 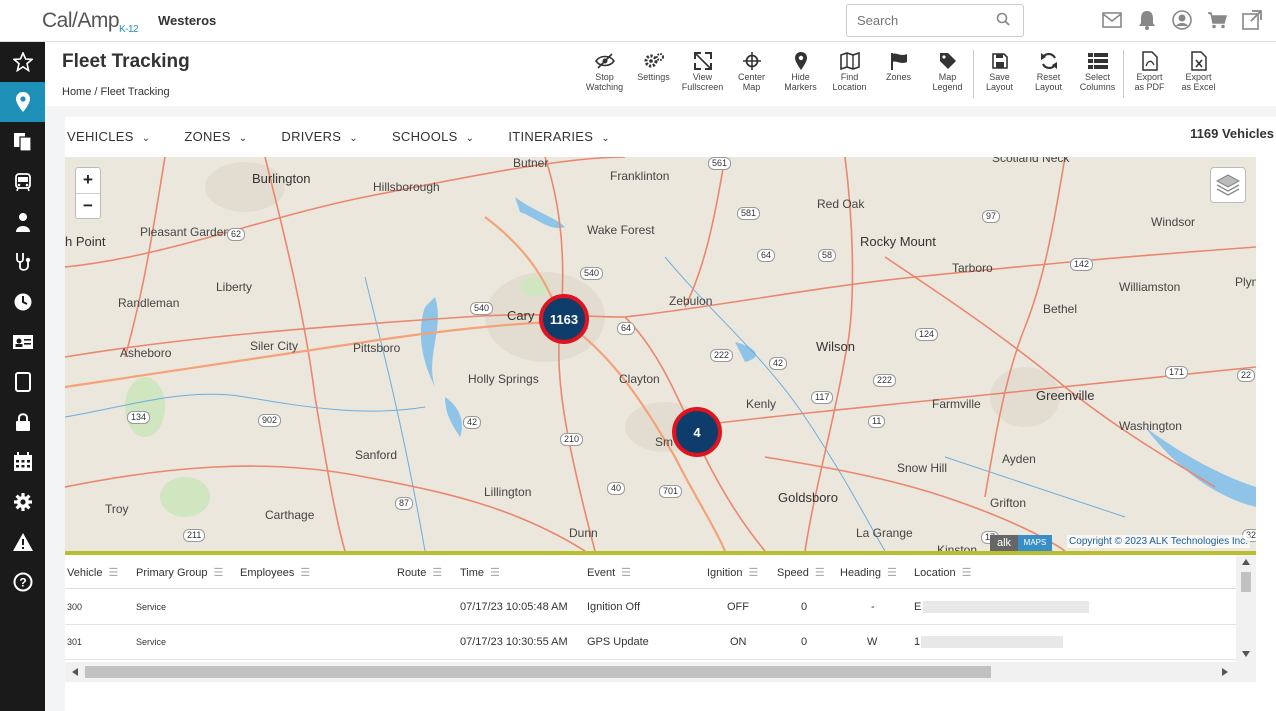 I want to click on vehicle-cluster-marker: 4, so click(x=697, y=432).